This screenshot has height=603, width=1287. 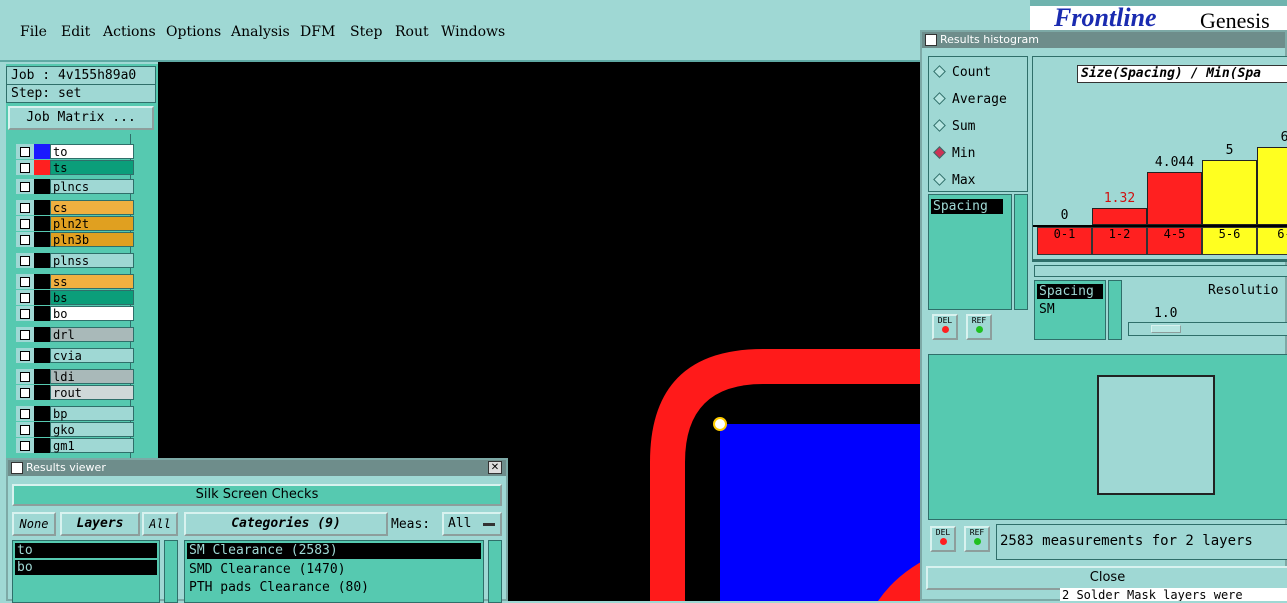 What do you see at coordinates (257, 468) in the screenshot?
I see `results-viewer-titlebar: Results viewer ✕` at bounding box center [257, 468].